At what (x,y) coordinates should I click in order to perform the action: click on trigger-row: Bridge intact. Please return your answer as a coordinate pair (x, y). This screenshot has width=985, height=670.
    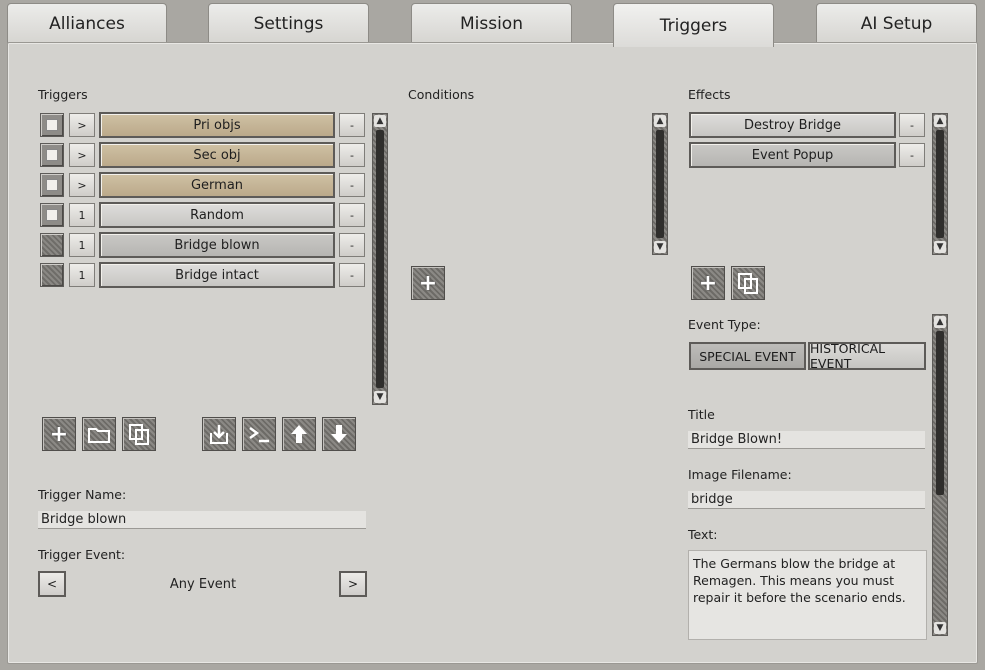
    Looking at the image, I should click on (217, 275).